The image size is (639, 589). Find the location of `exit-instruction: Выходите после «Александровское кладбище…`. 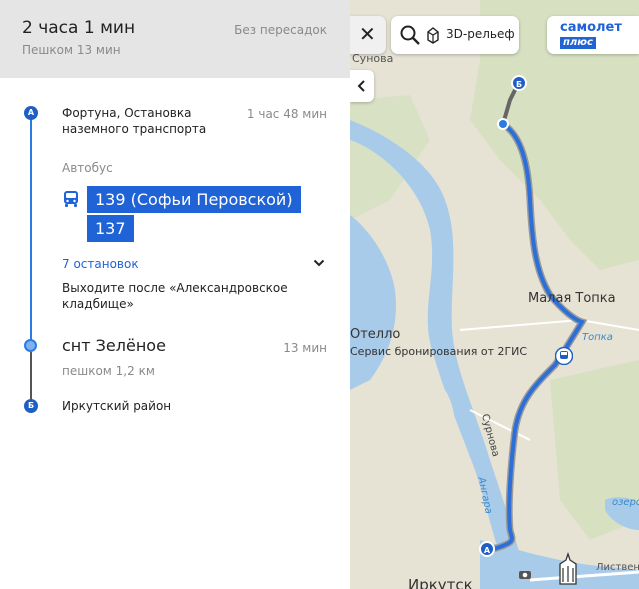

exit-instruction: Выходите после «Александровское кладбище… is located at coordinates (175, 296).